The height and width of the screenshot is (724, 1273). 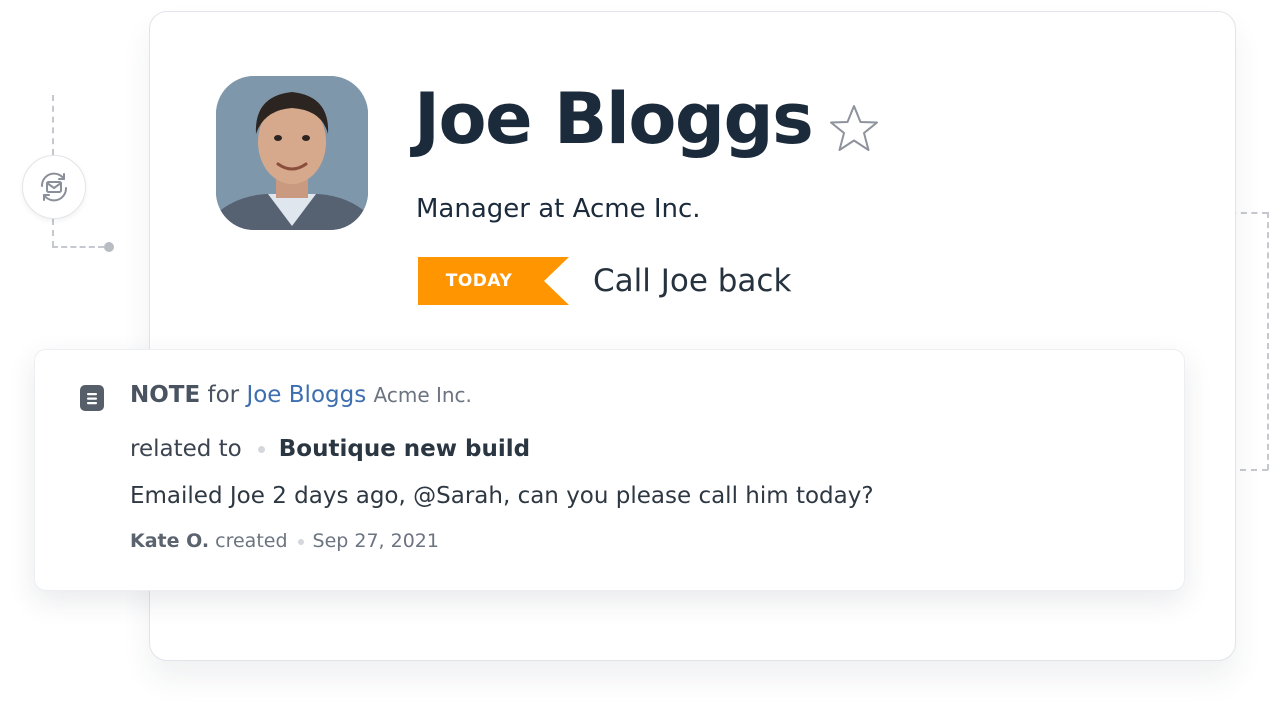 What do you see at coordinates (614, 119) in the screenshot?
I see `contact-name: Joe Bloggs` at bounding box center [614, 119].